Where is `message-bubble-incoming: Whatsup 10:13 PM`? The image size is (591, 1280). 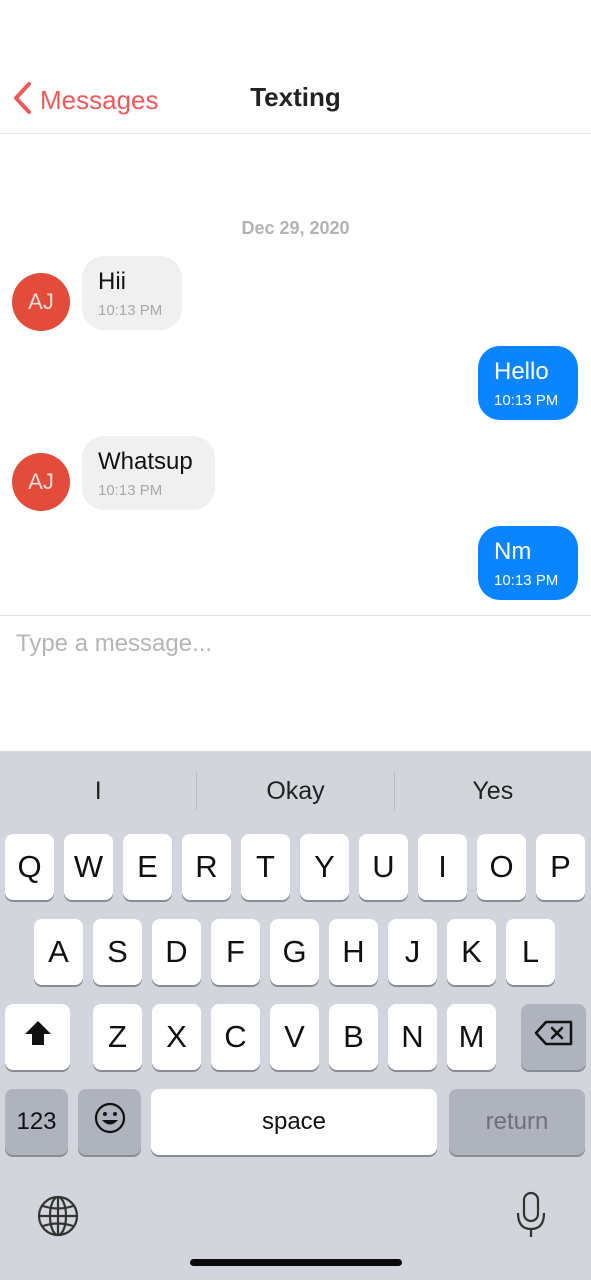
message-bubble-incoming: Whatsup 10:13 PM is located at coordinates (148, 473).